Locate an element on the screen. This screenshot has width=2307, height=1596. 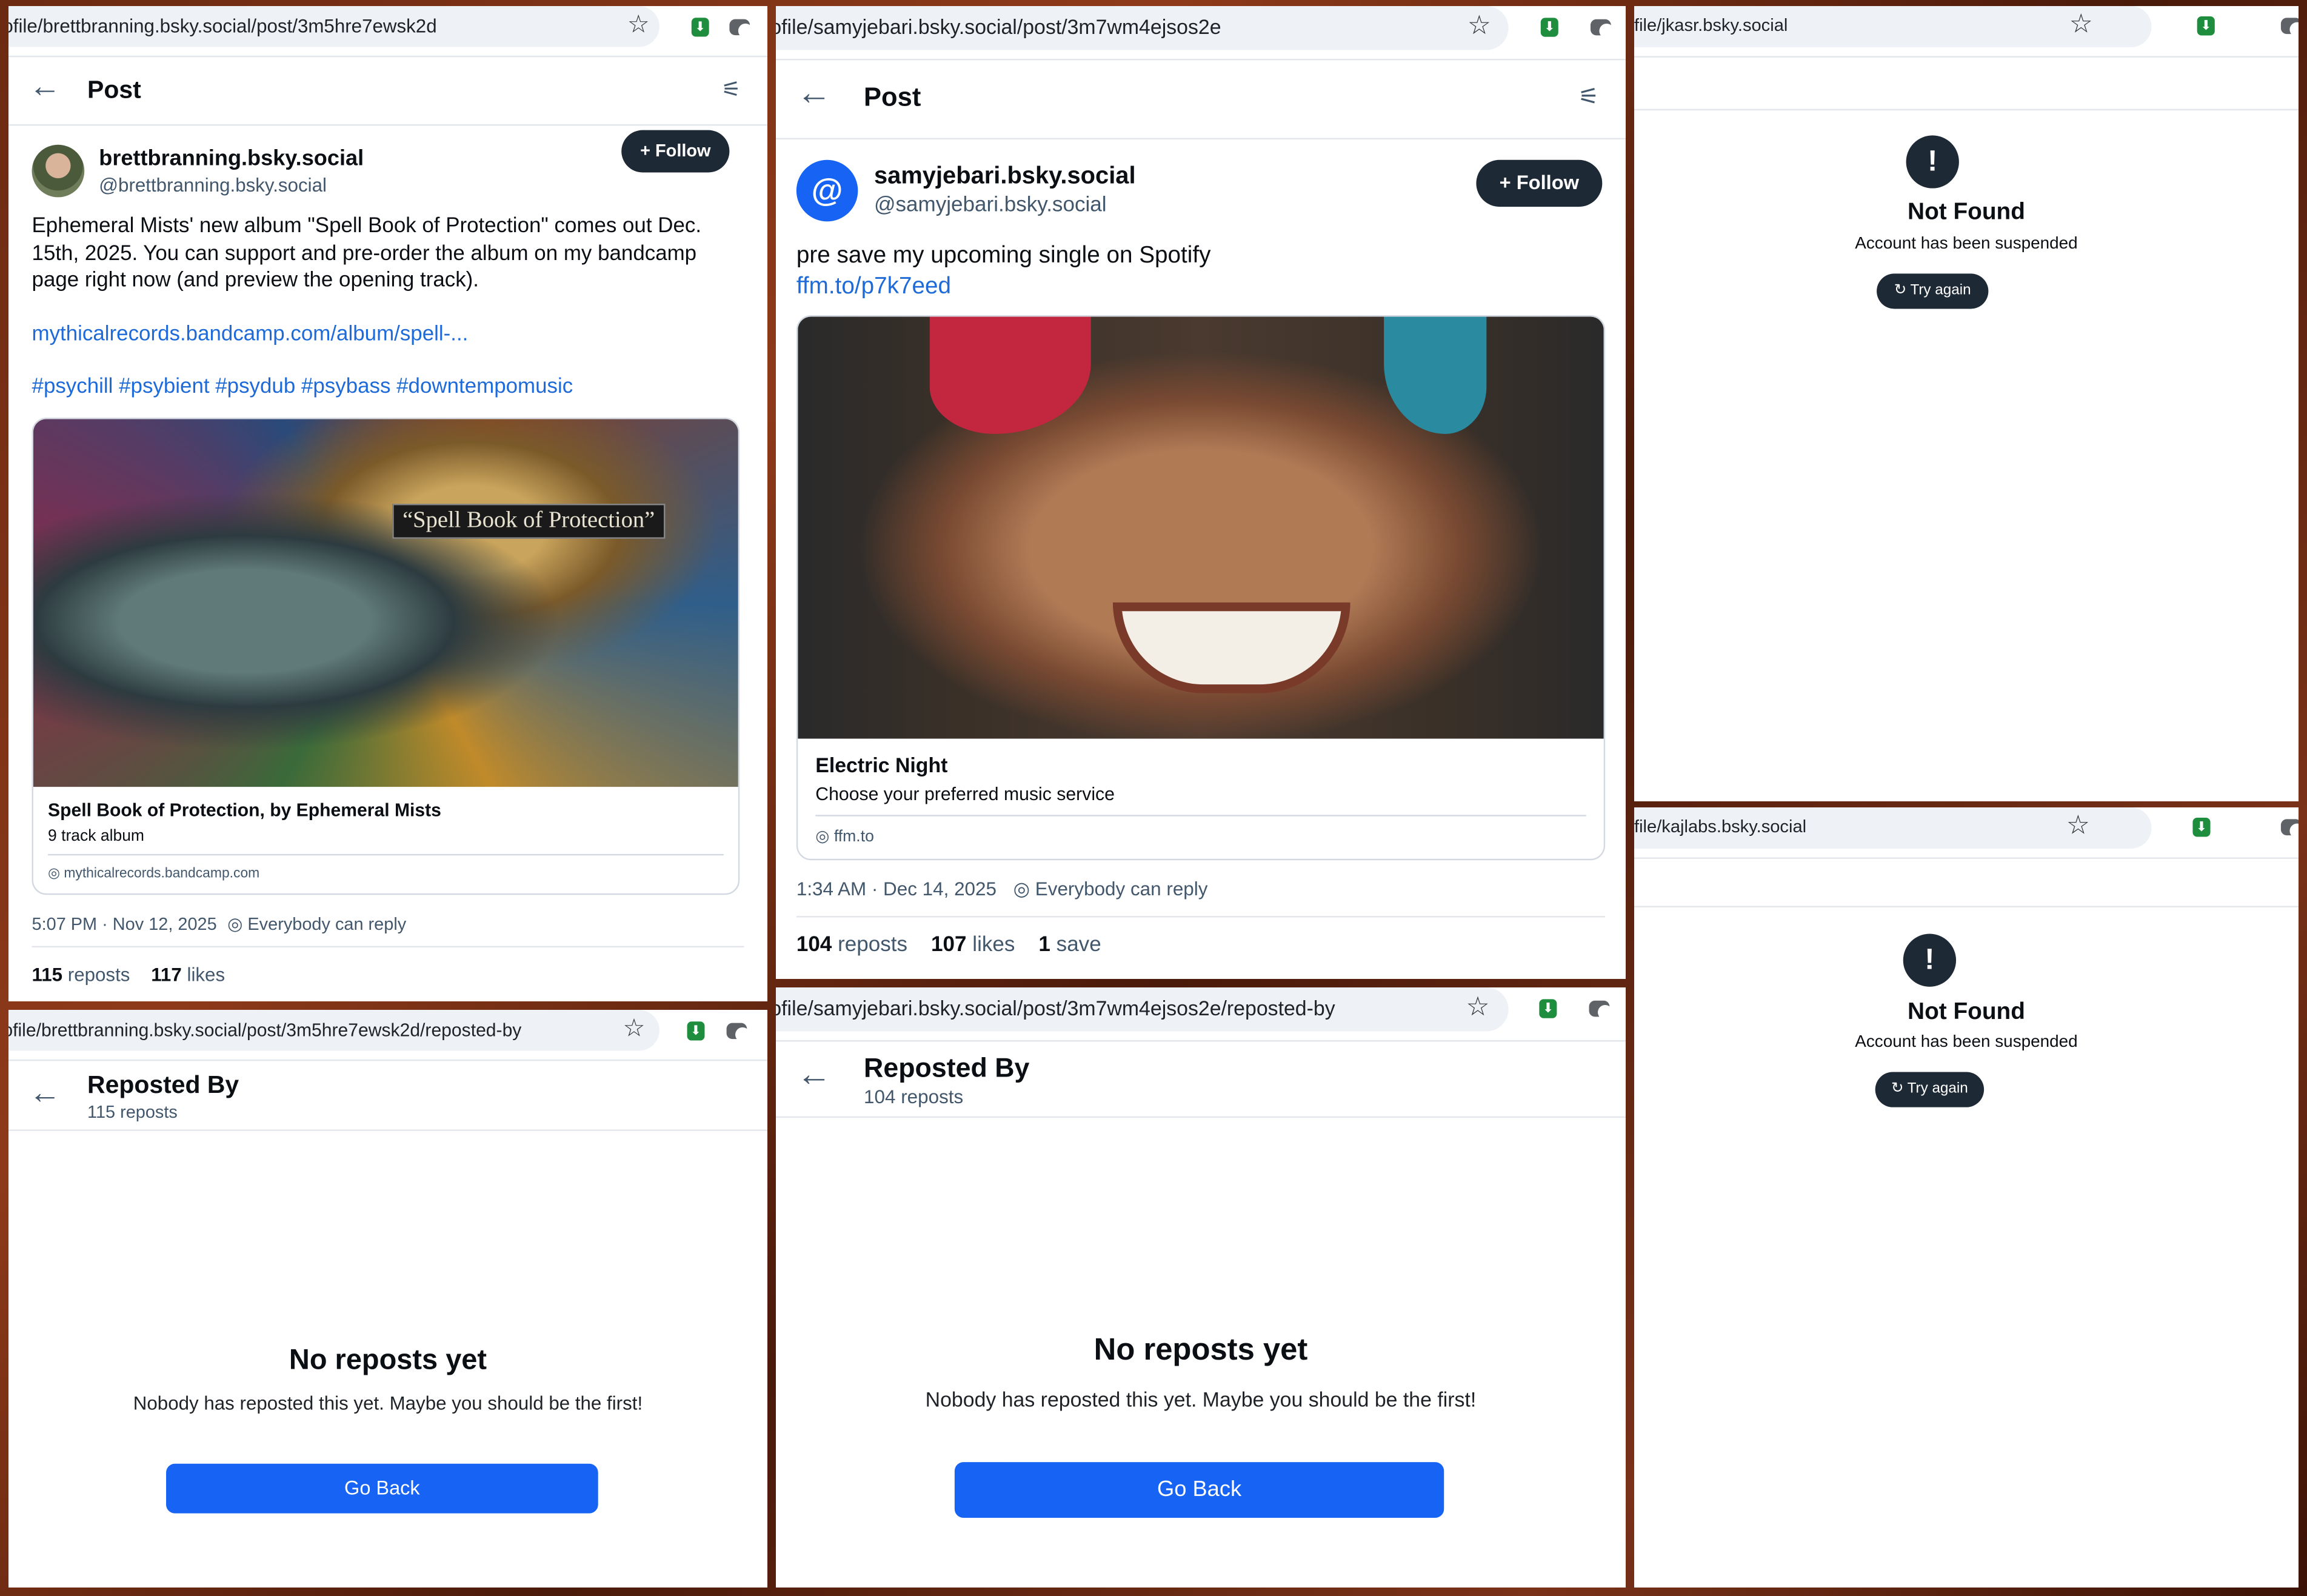
try-again-label: Try again is located at coordinates (1940, 290).